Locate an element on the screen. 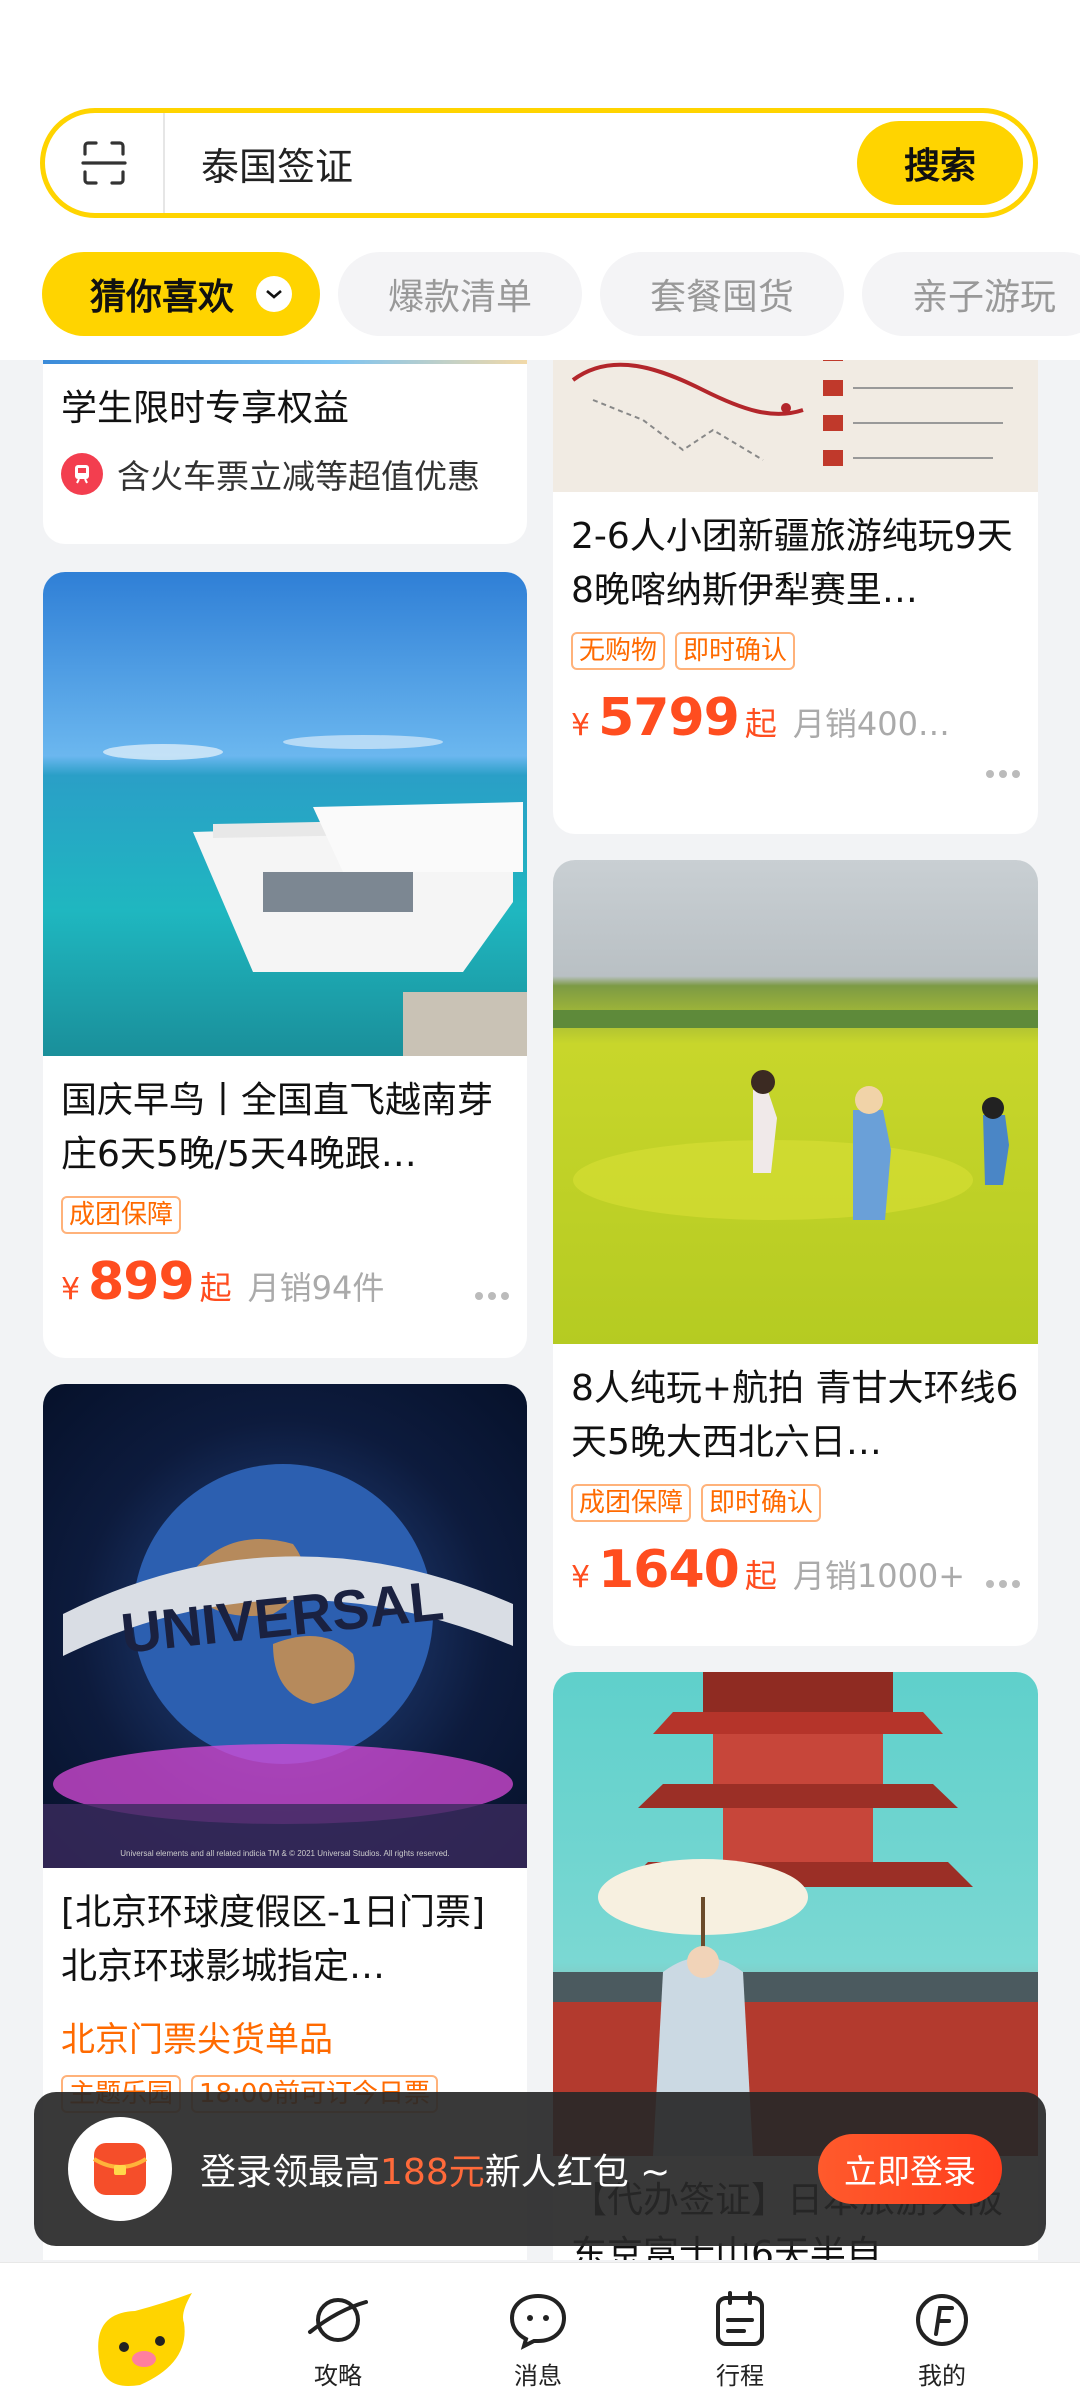 The height and width of the screenshot is (2400, 1080). route-map-image is located at coordinates (795, 426).